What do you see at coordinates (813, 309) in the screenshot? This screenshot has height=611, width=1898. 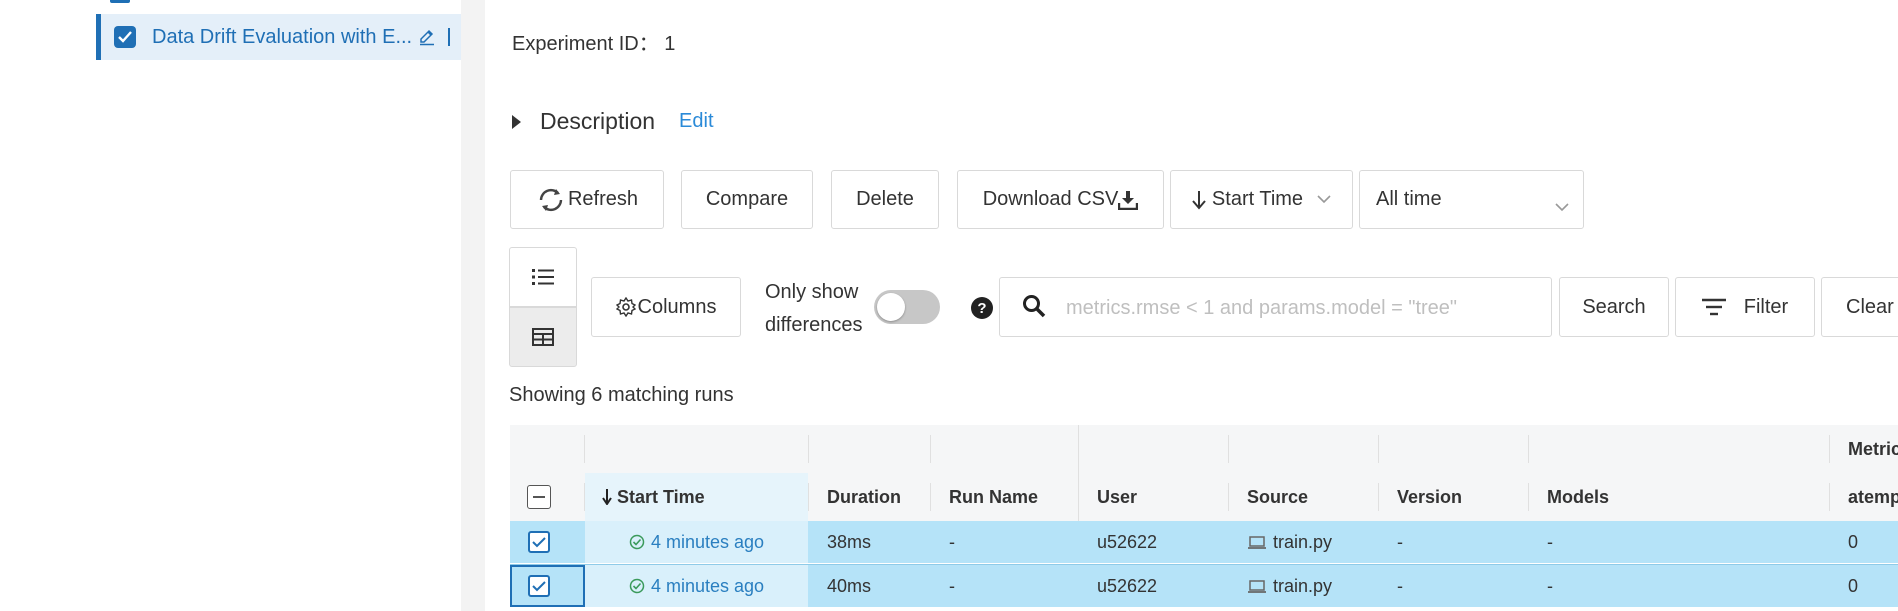 I see `only-show-differences-label: Only show differences` at bounding box center [813, 309].